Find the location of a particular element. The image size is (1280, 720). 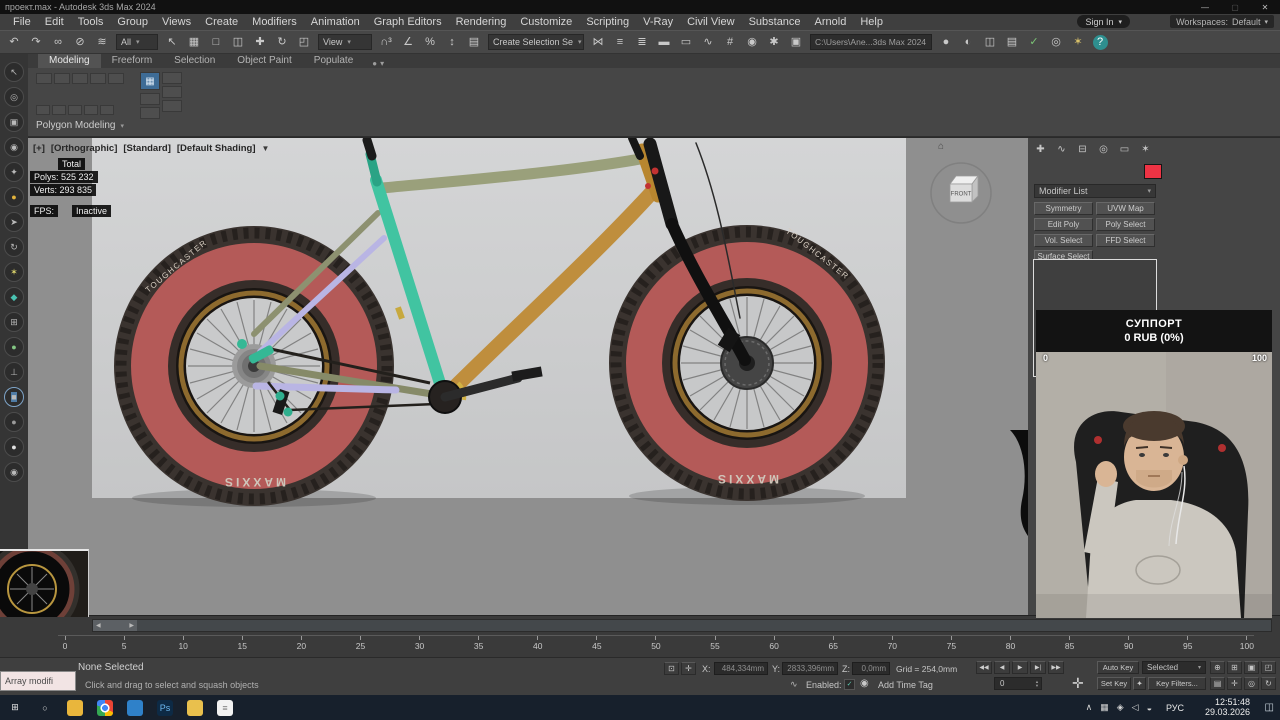

toolbar-icon: ✱ is located at coordinates (774, 42).